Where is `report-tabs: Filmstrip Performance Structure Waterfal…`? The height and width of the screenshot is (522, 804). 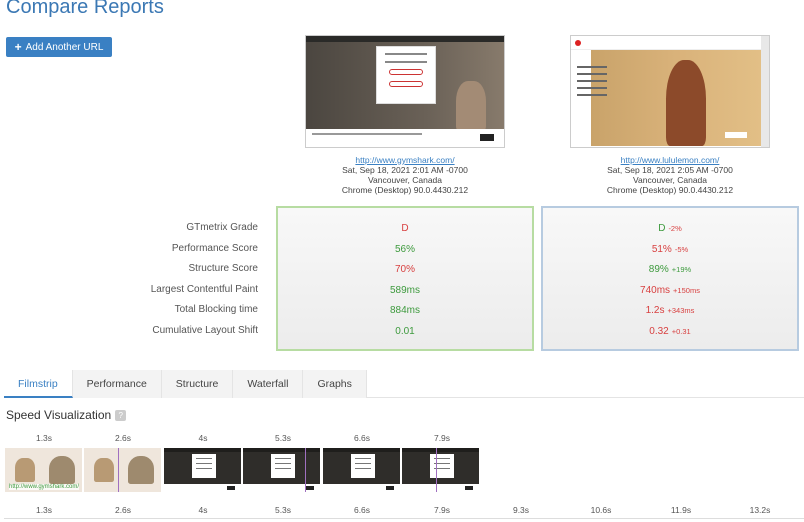
report-tabs: Filmstrip Performance Structure Waterfal… is located at coordinates (404, 384).